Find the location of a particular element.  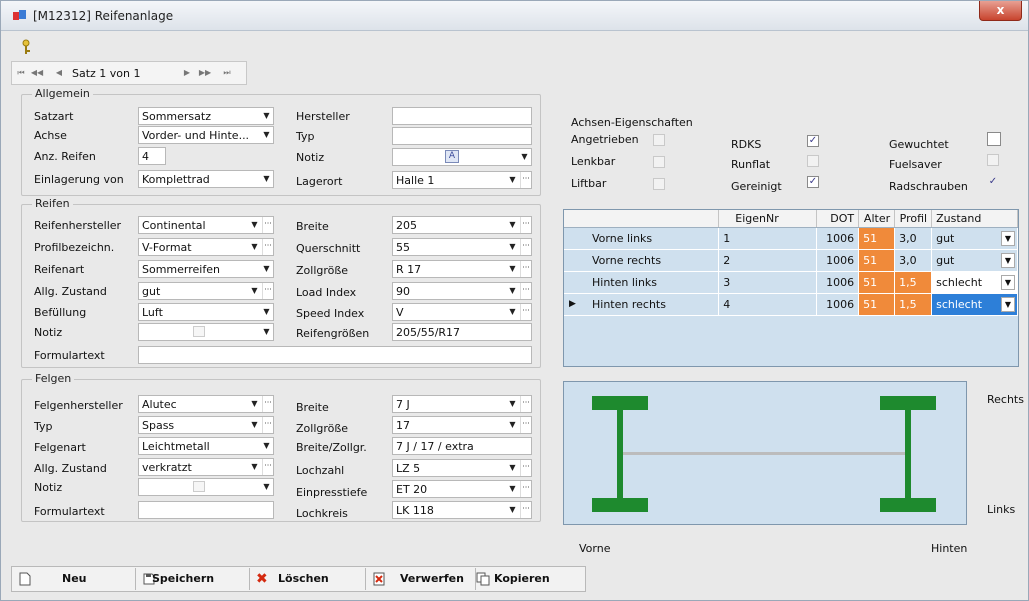

first-record-icon: ⏮ is located at coordinates (21, 73).